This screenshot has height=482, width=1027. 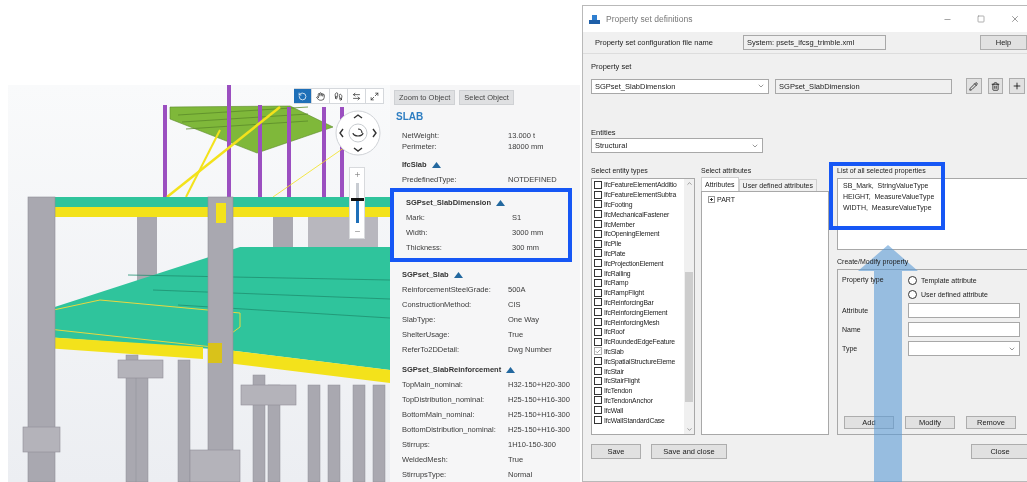 I want to click on footprints-icon, so click(x=338, y=96).